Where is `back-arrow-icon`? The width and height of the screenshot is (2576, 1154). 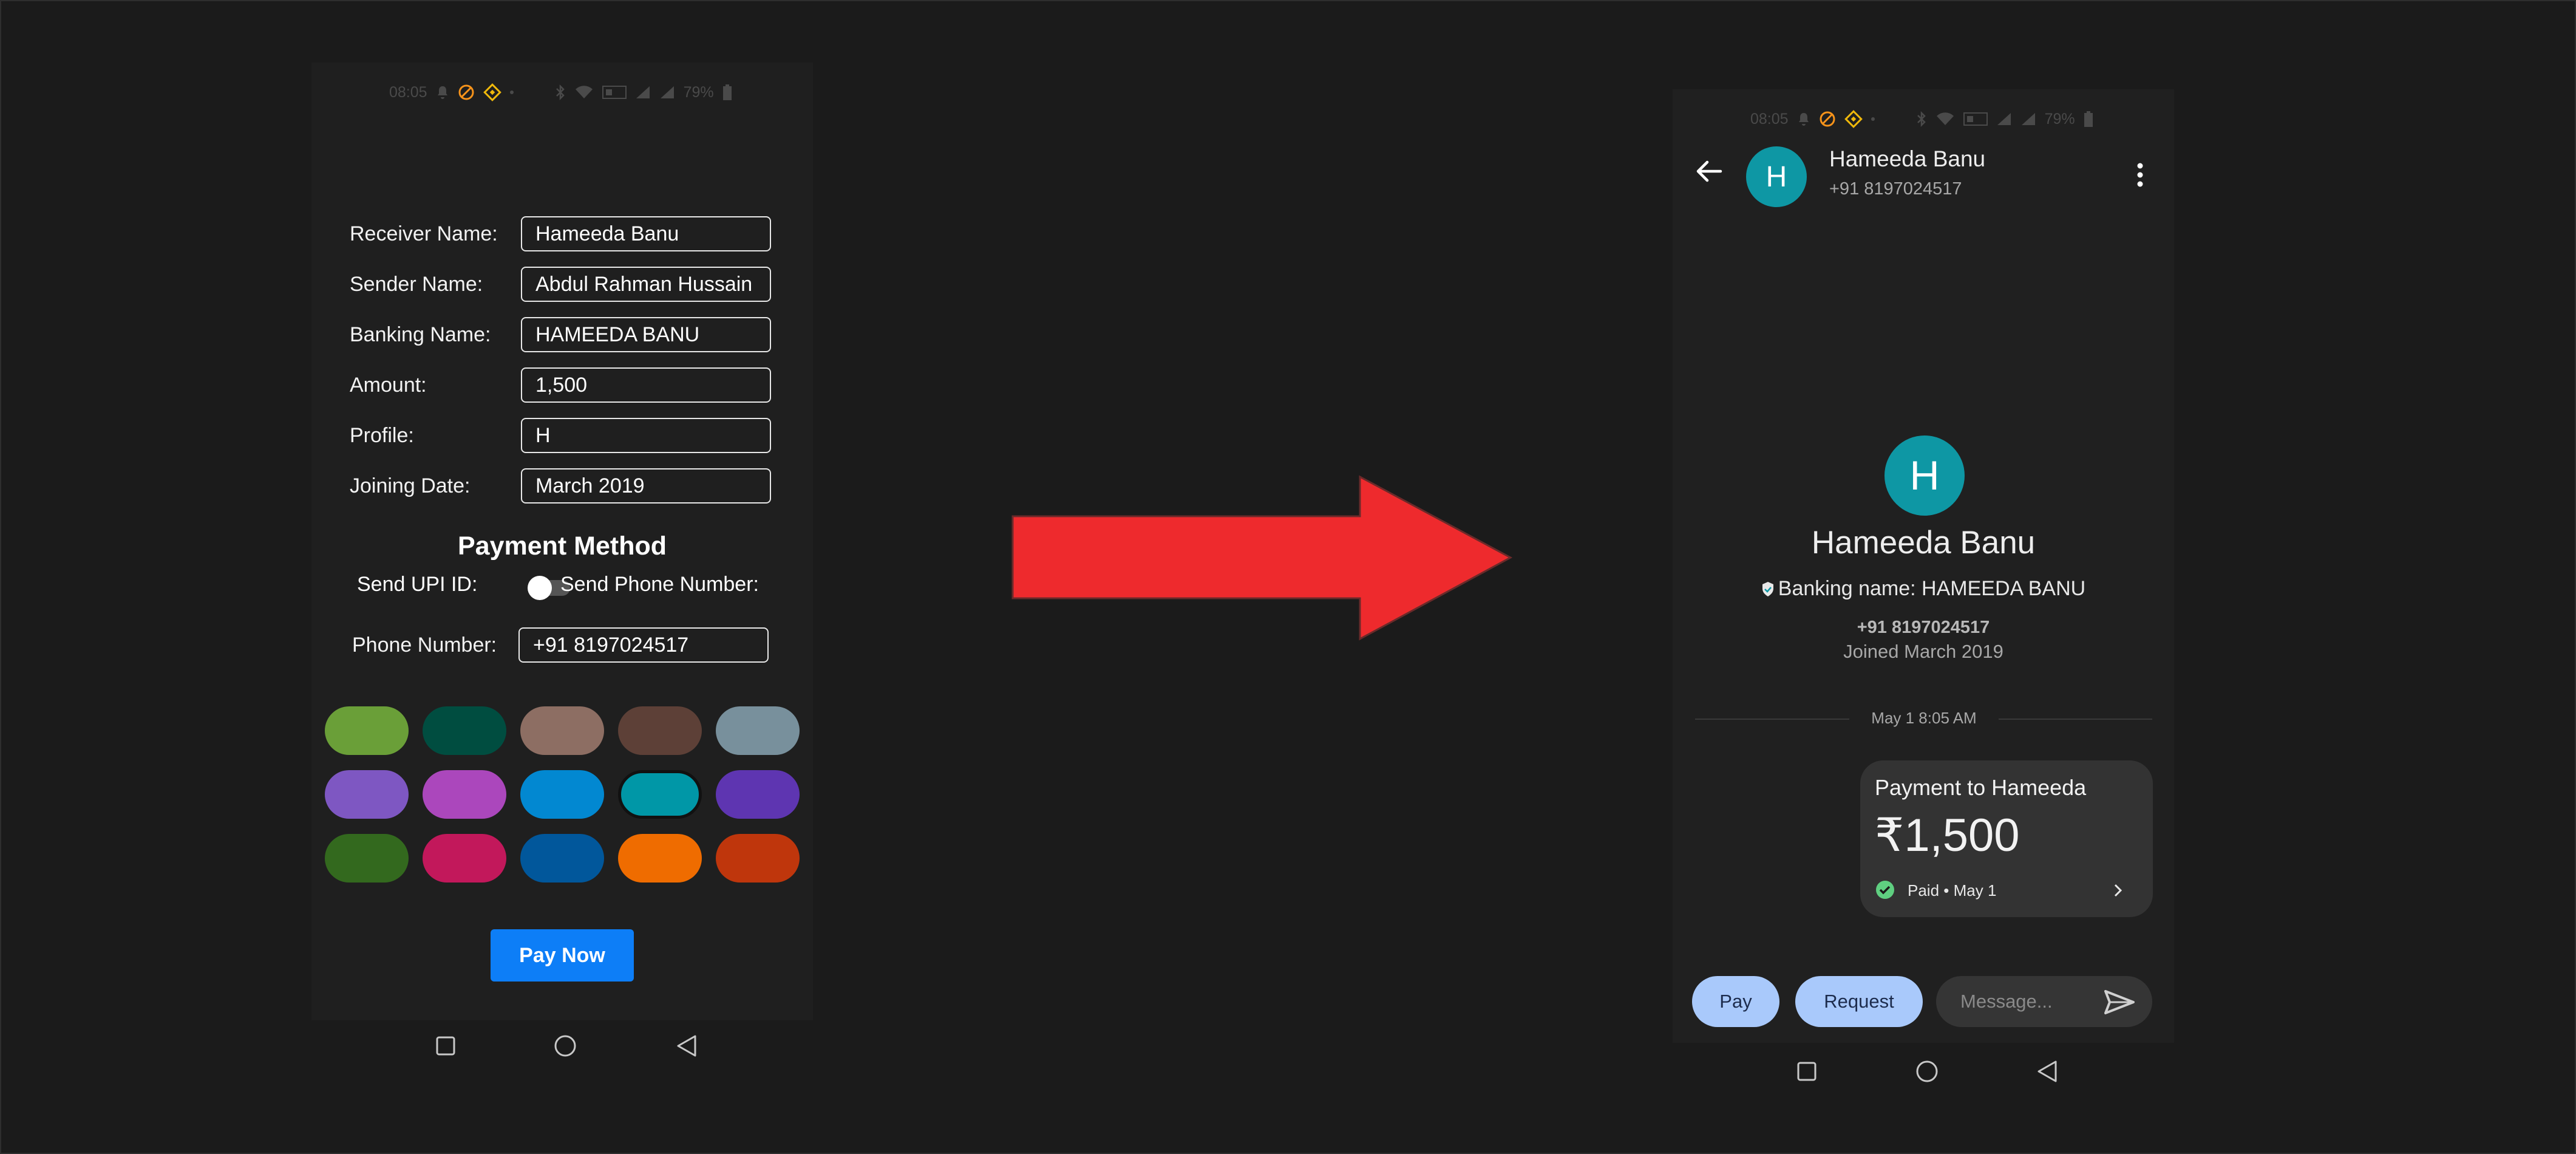 back-arrow-icon is located at coordinates (1709, 171).